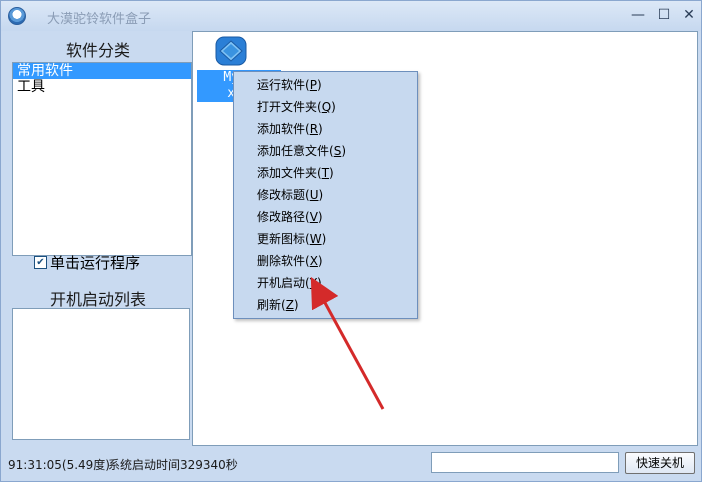 The height and width of the screenshot is (482, 702). Describe the element at coordinates (351, 16) in the screenshot. I see `title-bar: 大漠驼铃软件盒子 — ☐ ✕` at that location.